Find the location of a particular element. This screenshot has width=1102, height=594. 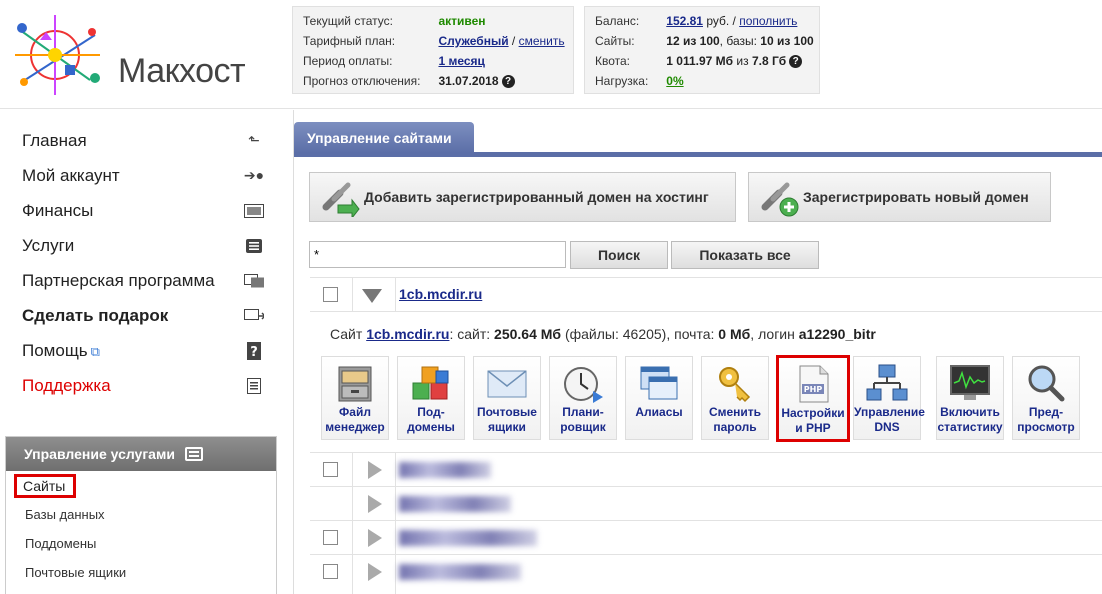

monitor-chart-icon is located at coordinates (970, 383).